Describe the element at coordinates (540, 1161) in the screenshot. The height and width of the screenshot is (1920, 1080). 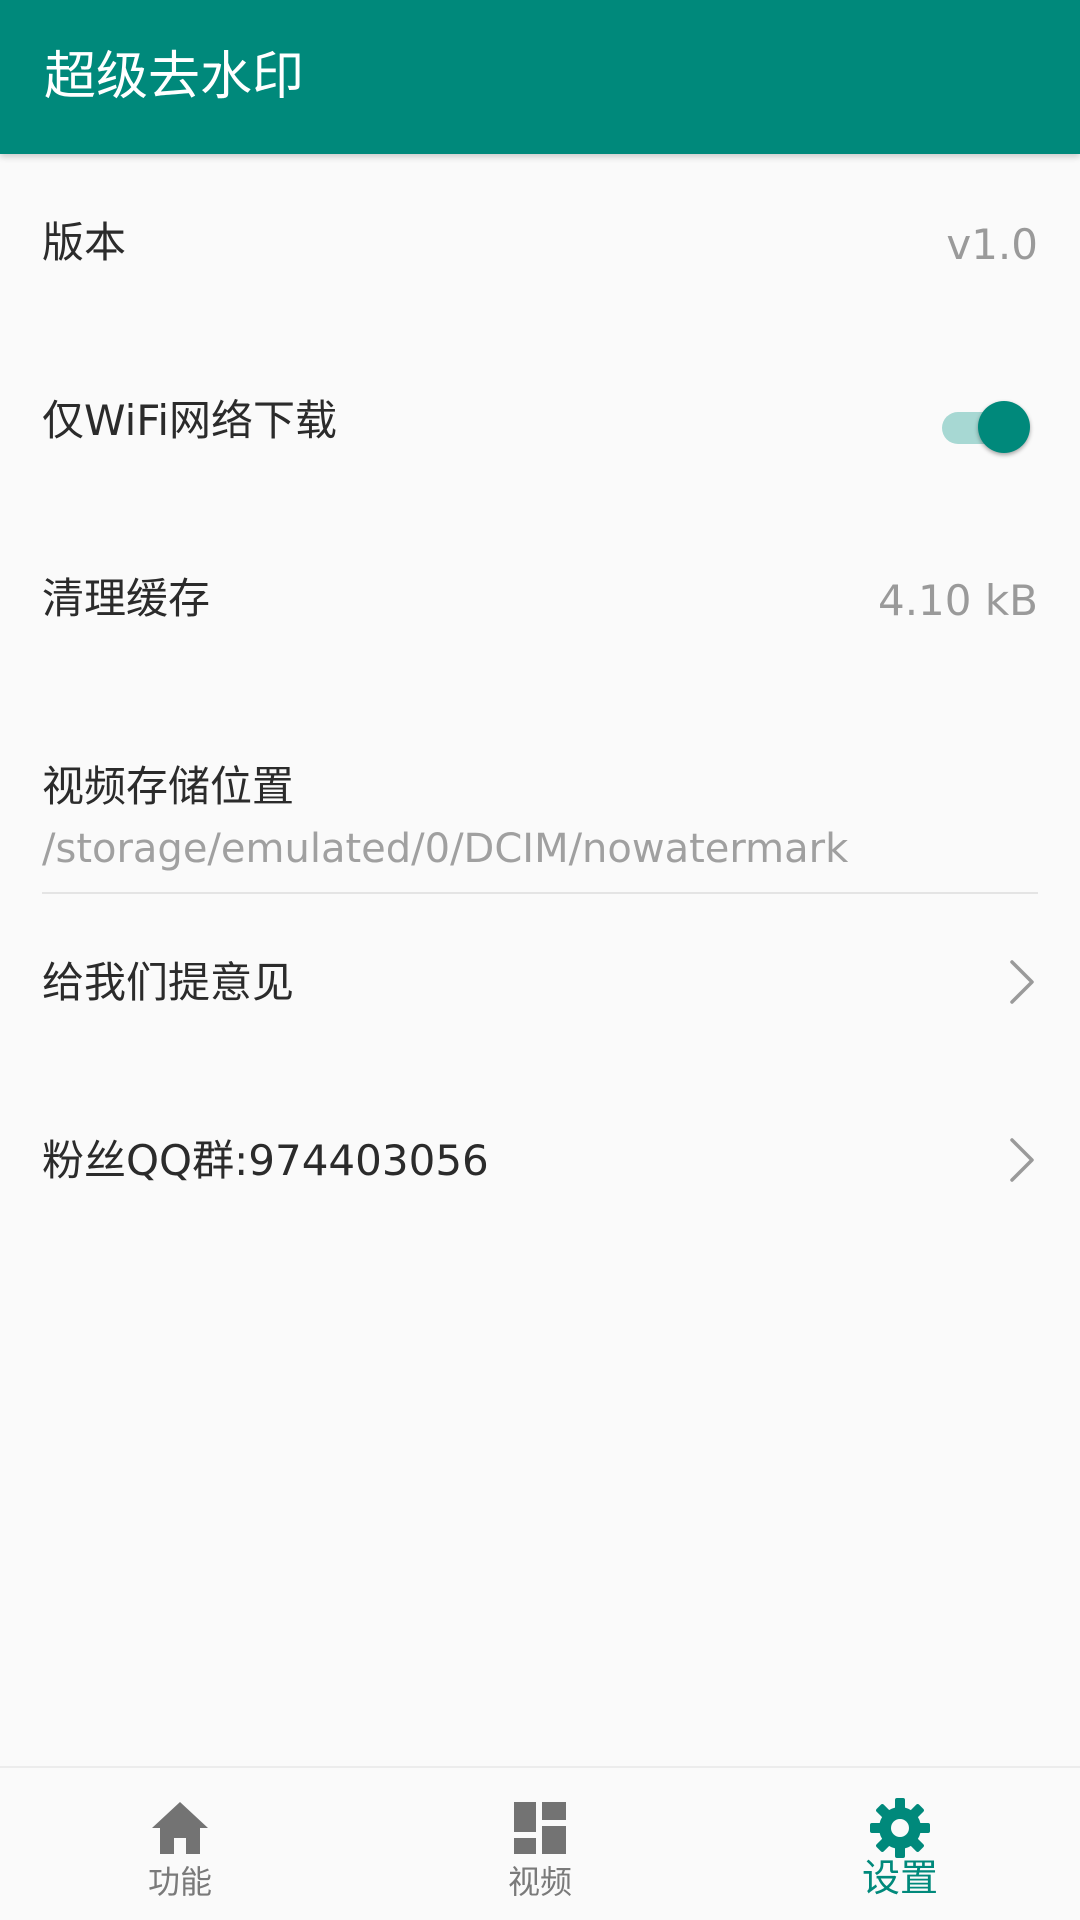
I see `settings-row-qq-group: 粉丝QQ群:974403056` at that location.